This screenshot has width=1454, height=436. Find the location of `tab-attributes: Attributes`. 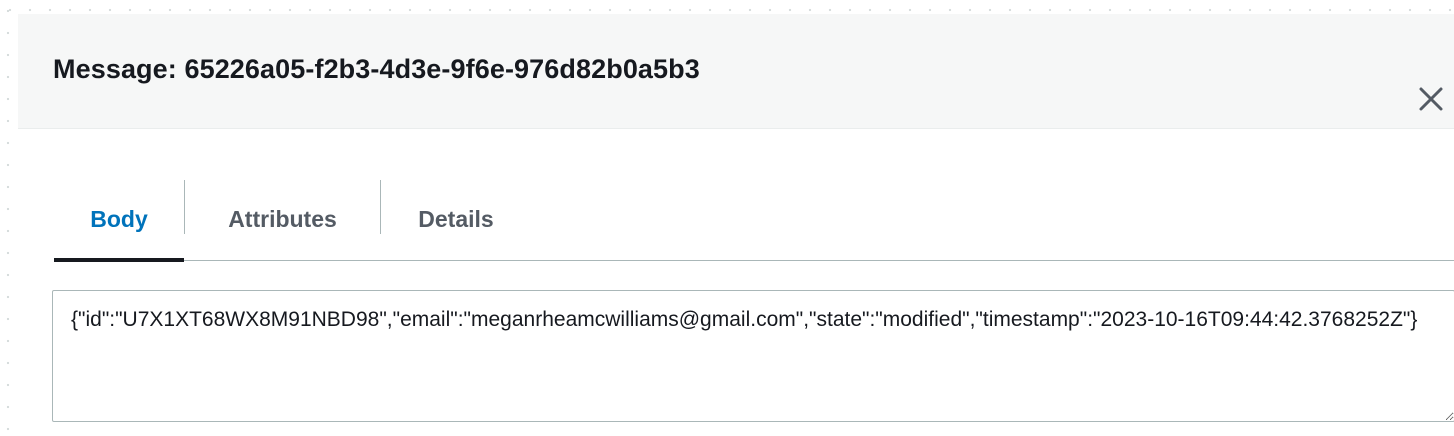

tab-attributes: Attributes is located at coordinates (282, 219).